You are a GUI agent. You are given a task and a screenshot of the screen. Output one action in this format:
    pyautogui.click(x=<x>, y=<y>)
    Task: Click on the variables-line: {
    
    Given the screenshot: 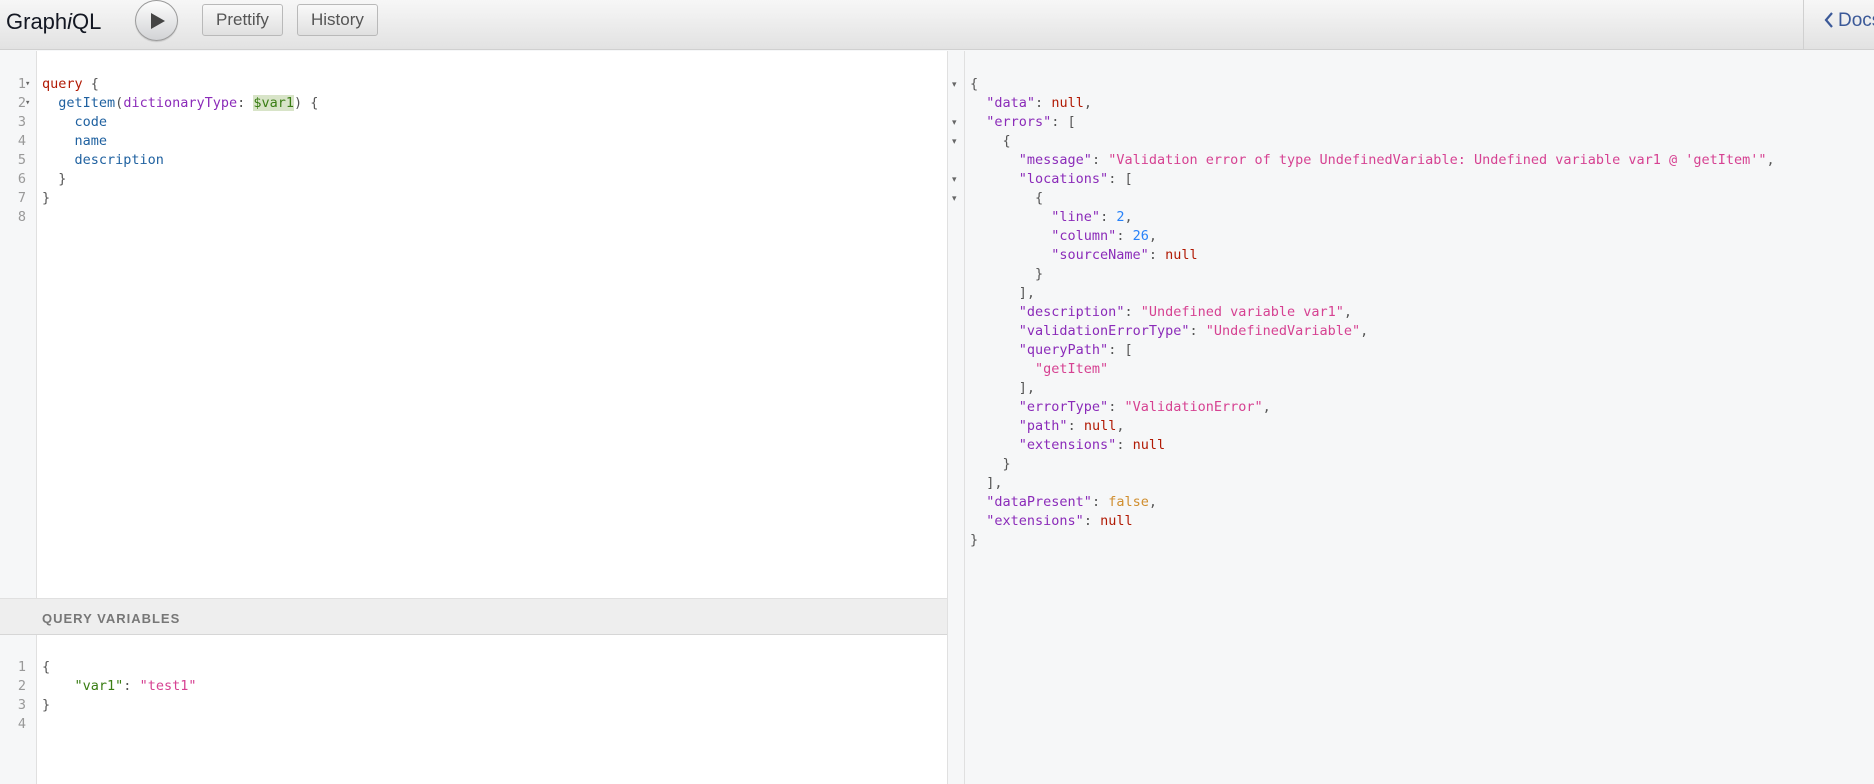 What is the action you would take?
    pyautogui.click(x=46, y=667)
    